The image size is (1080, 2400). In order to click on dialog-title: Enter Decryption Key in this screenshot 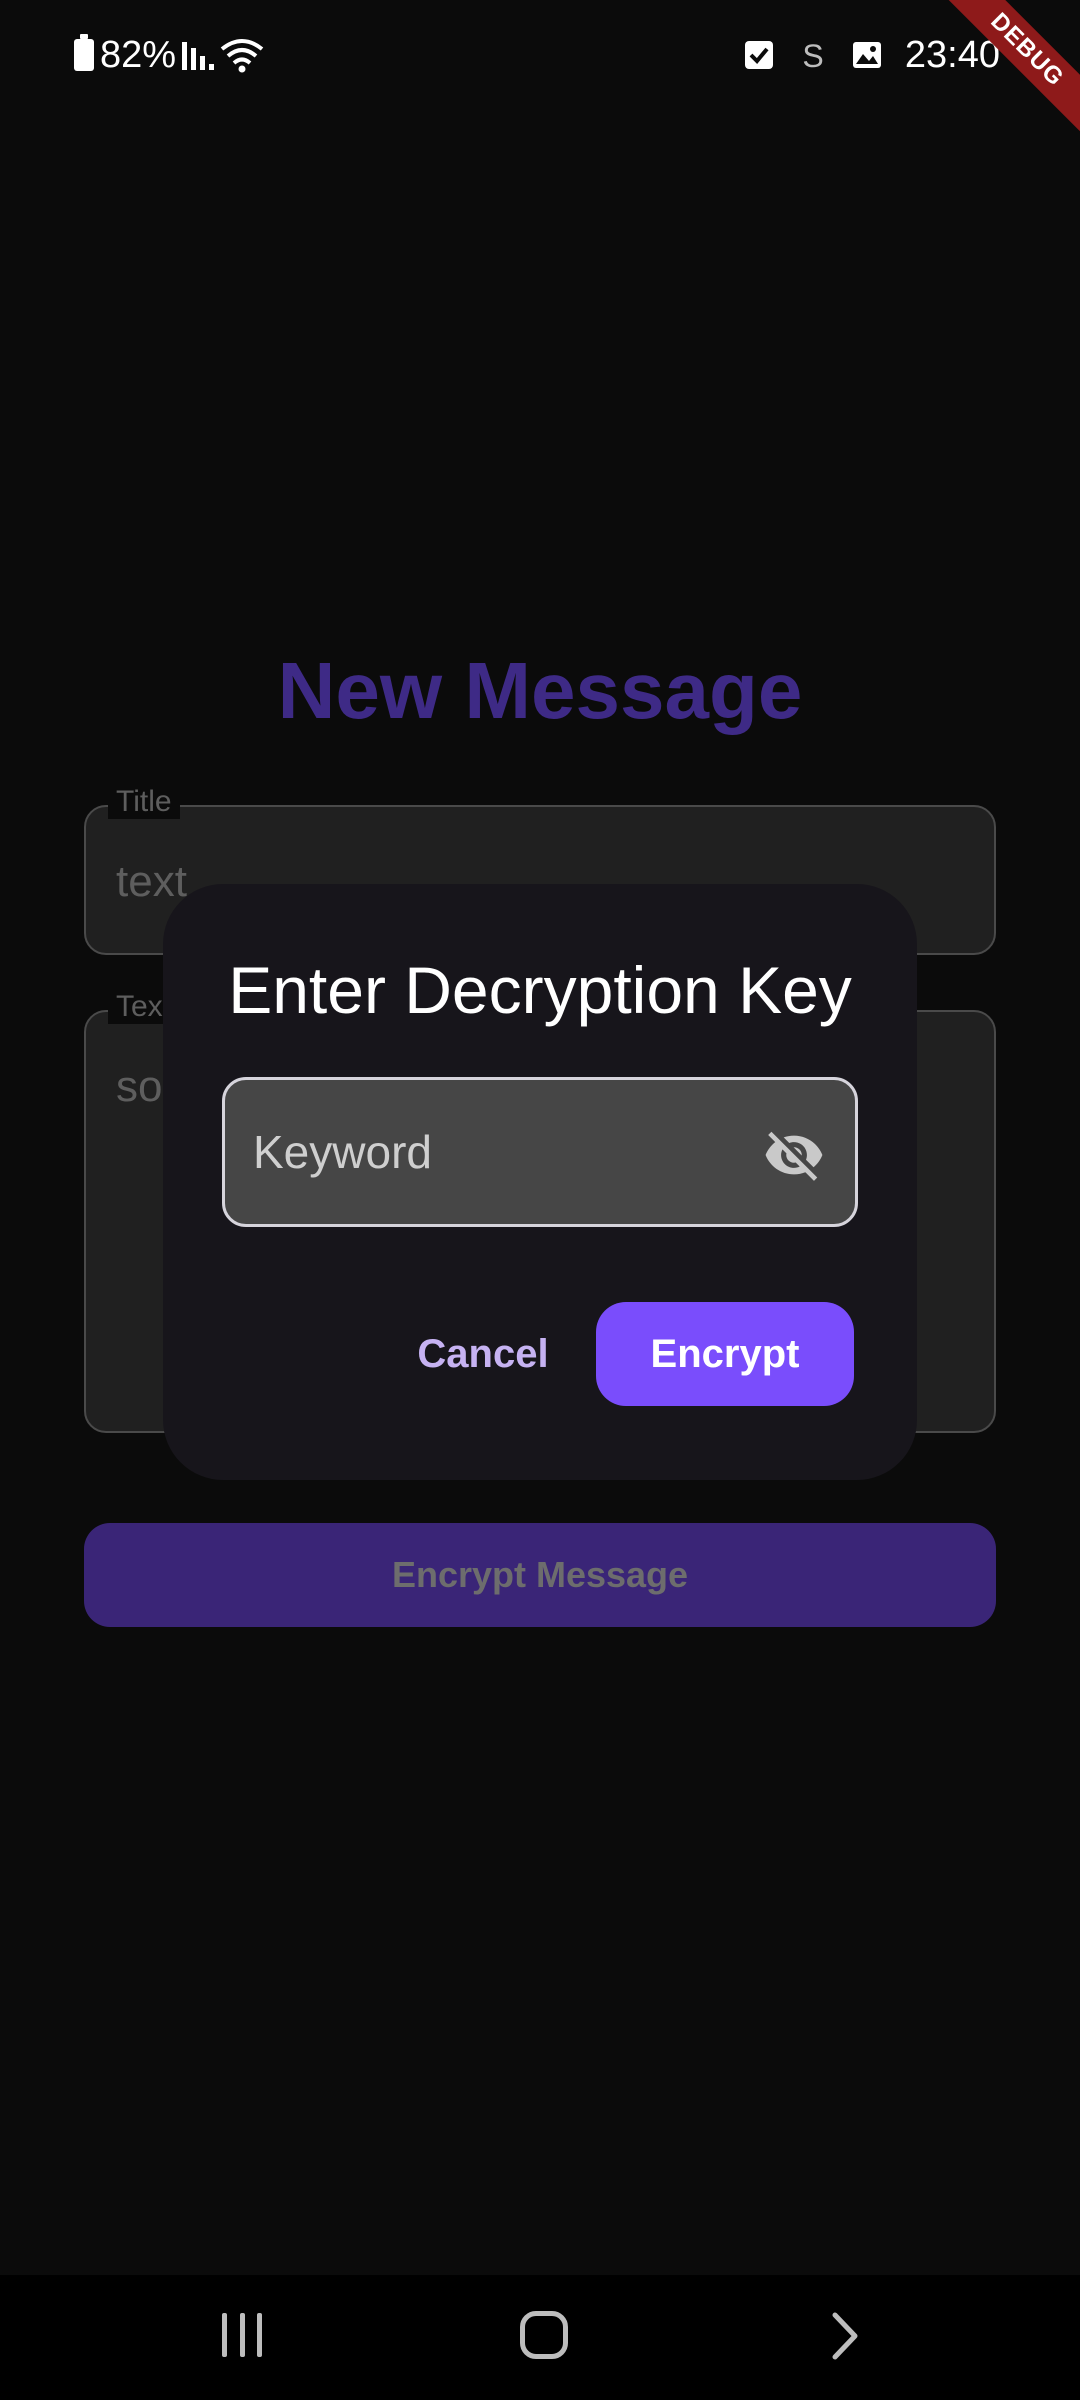, I will do `click(540, 990)`.